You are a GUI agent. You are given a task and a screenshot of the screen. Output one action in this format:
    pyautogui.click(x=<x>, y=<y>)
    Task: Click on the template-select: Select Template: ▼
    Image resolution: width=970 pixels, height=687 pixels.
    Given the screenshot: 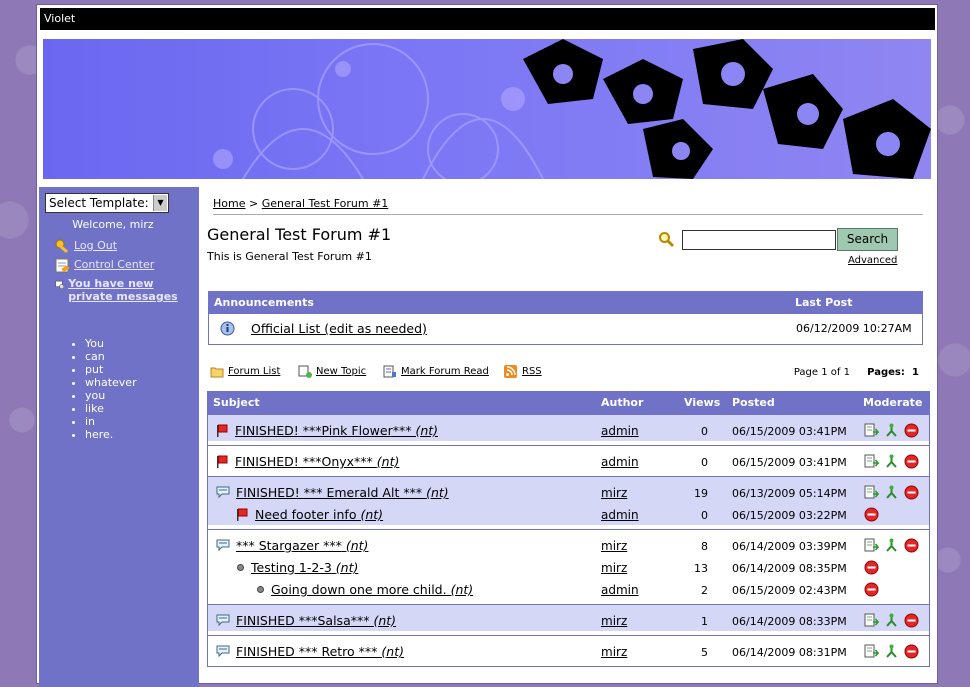 What is the action you would take?
    pyautogui.click(x=107, y=203)
    